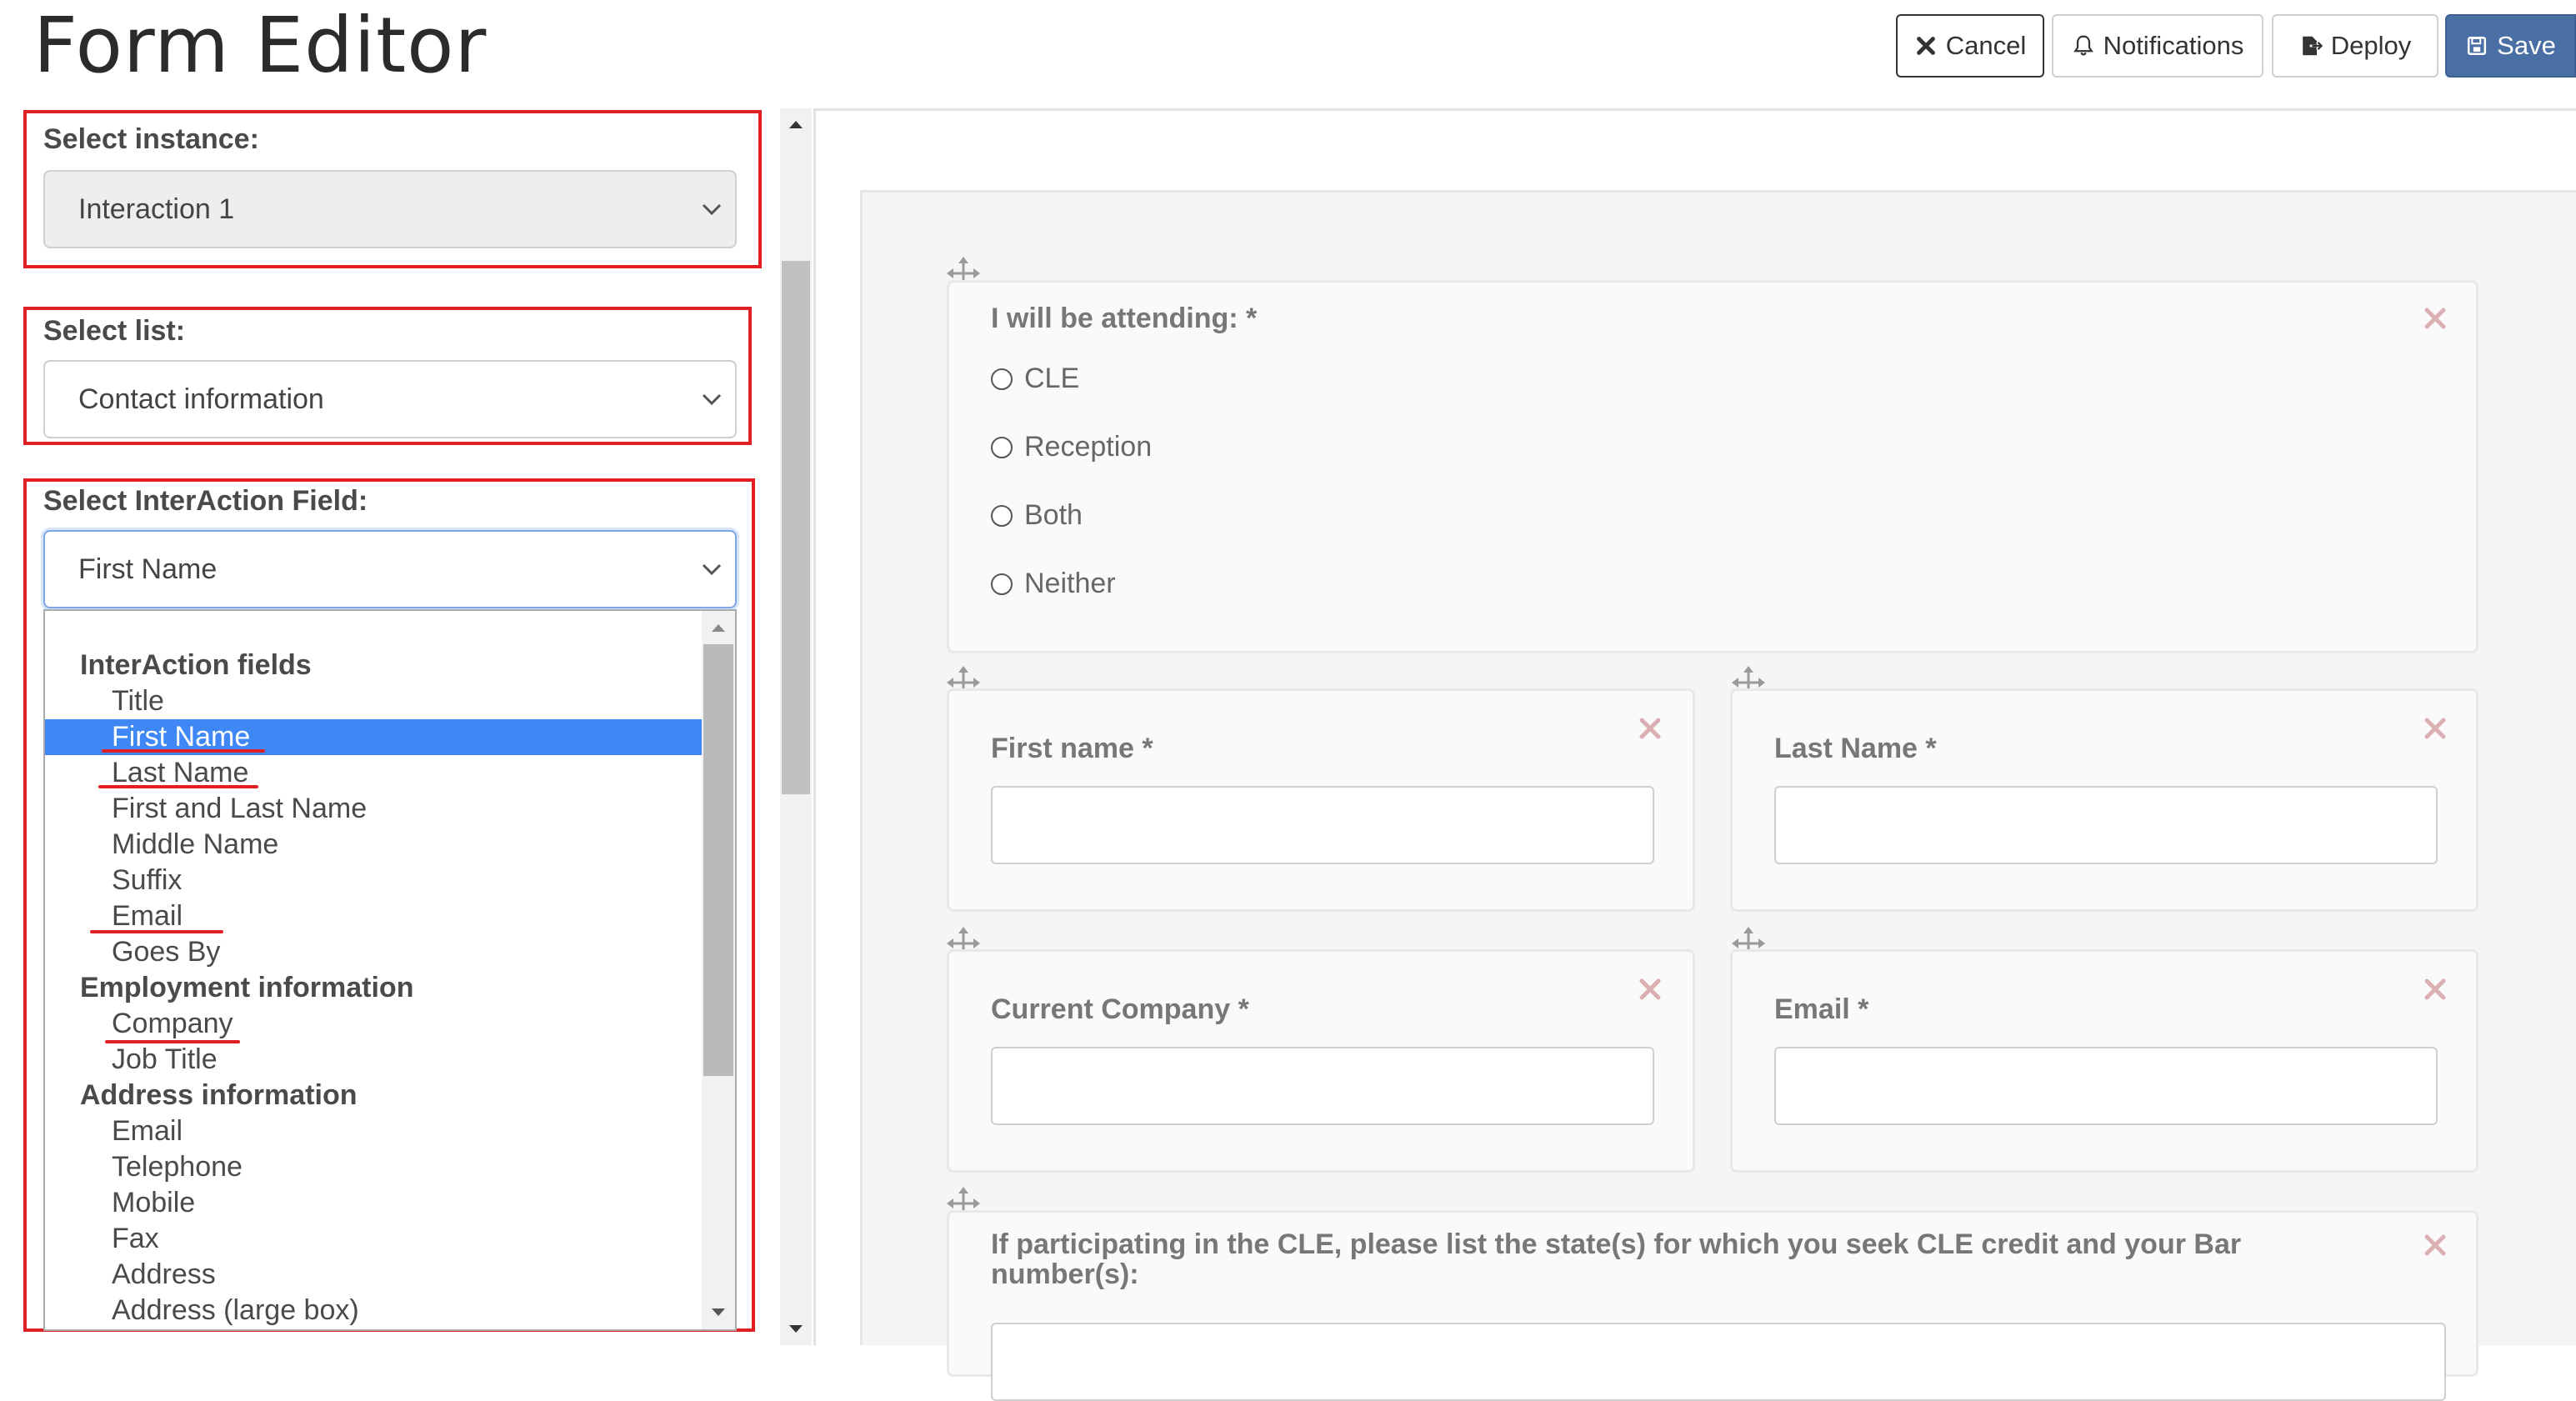 The height and width of the screenshot is (1401, 2576). I want to click on last-name-input, so click(2106, 825).